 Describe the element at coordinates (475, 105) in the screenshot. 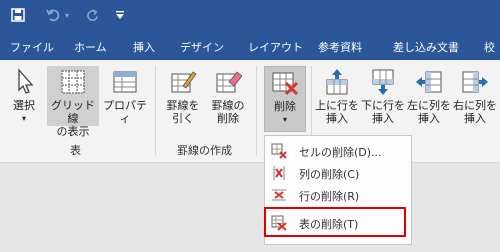

I see `insert-right-label-1: 右に列を` at that location.